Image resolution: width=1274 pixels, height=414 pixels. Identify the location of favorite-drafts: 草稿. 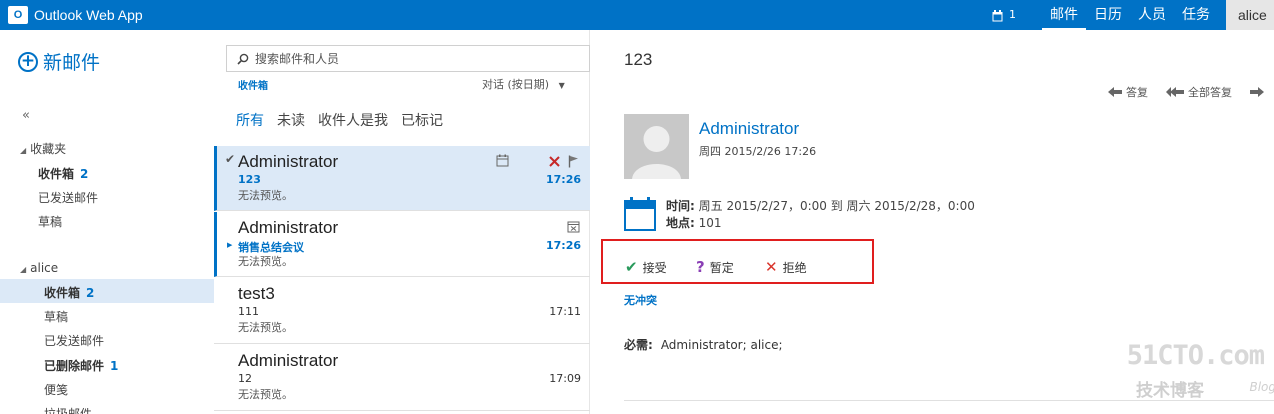
(50, 221).